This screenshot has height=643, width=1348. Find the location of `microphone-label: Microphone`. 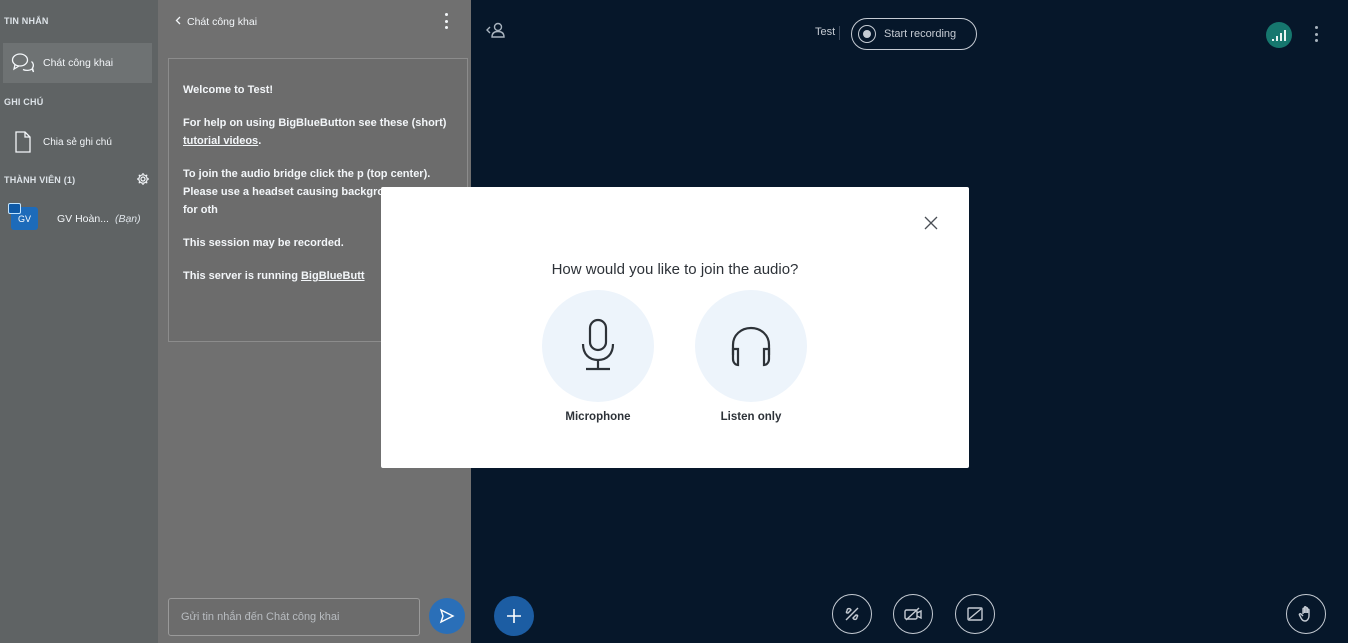

microphone-label: Microphone is located at coordinates (598, 417).